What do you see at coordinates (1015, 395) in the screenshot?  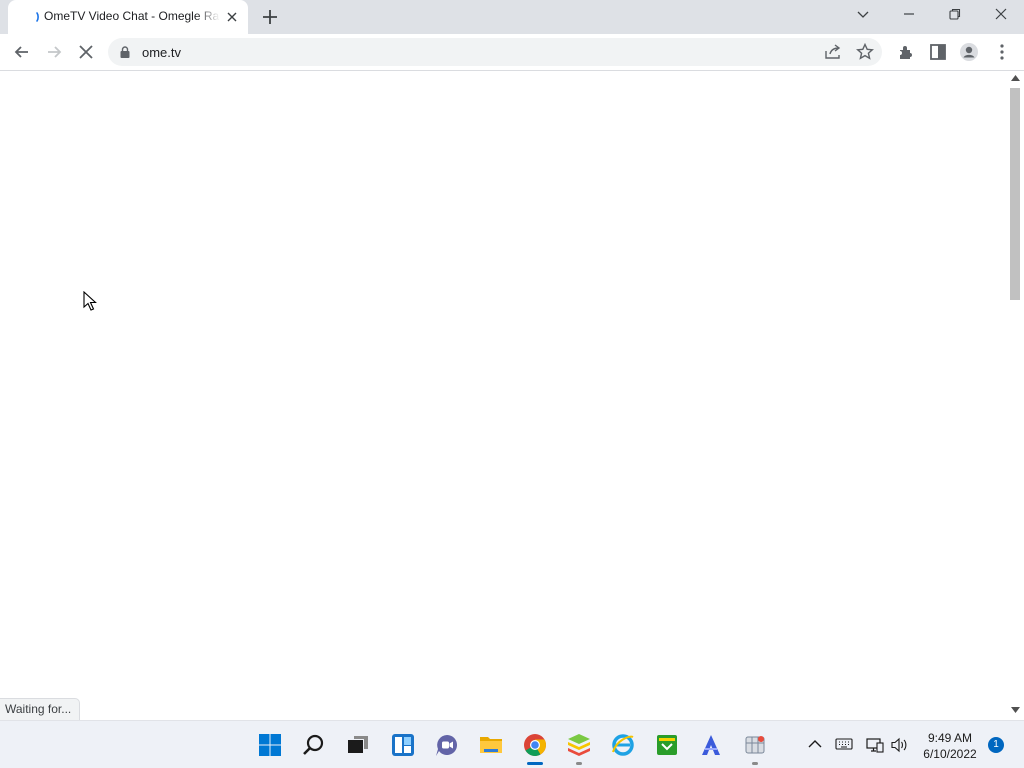 I see `vertical-scrollbar` at bounding box center [1015, 395].